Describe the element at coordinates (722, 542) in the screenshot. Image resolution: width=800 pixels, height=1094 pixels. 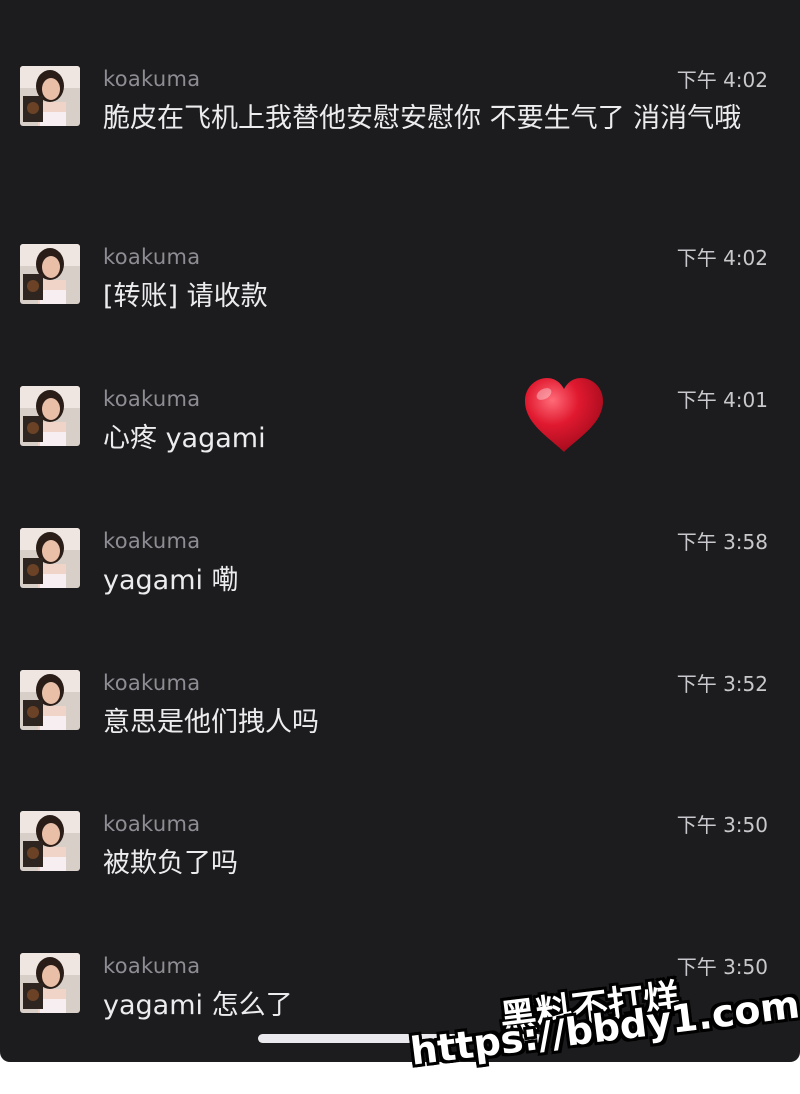
I see `message-time: 下午 3:58` at that location.